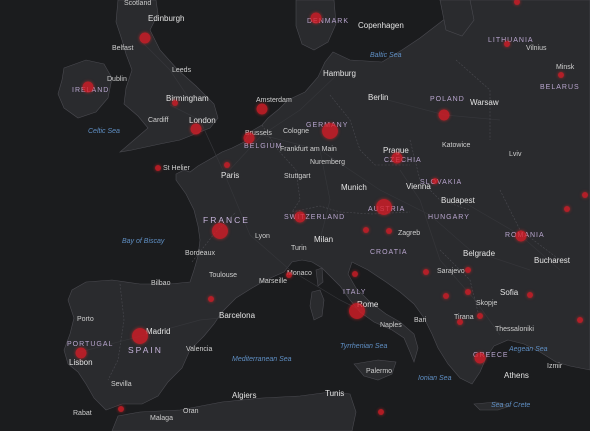  I want to click on case-marker-france, so click(220, 231).